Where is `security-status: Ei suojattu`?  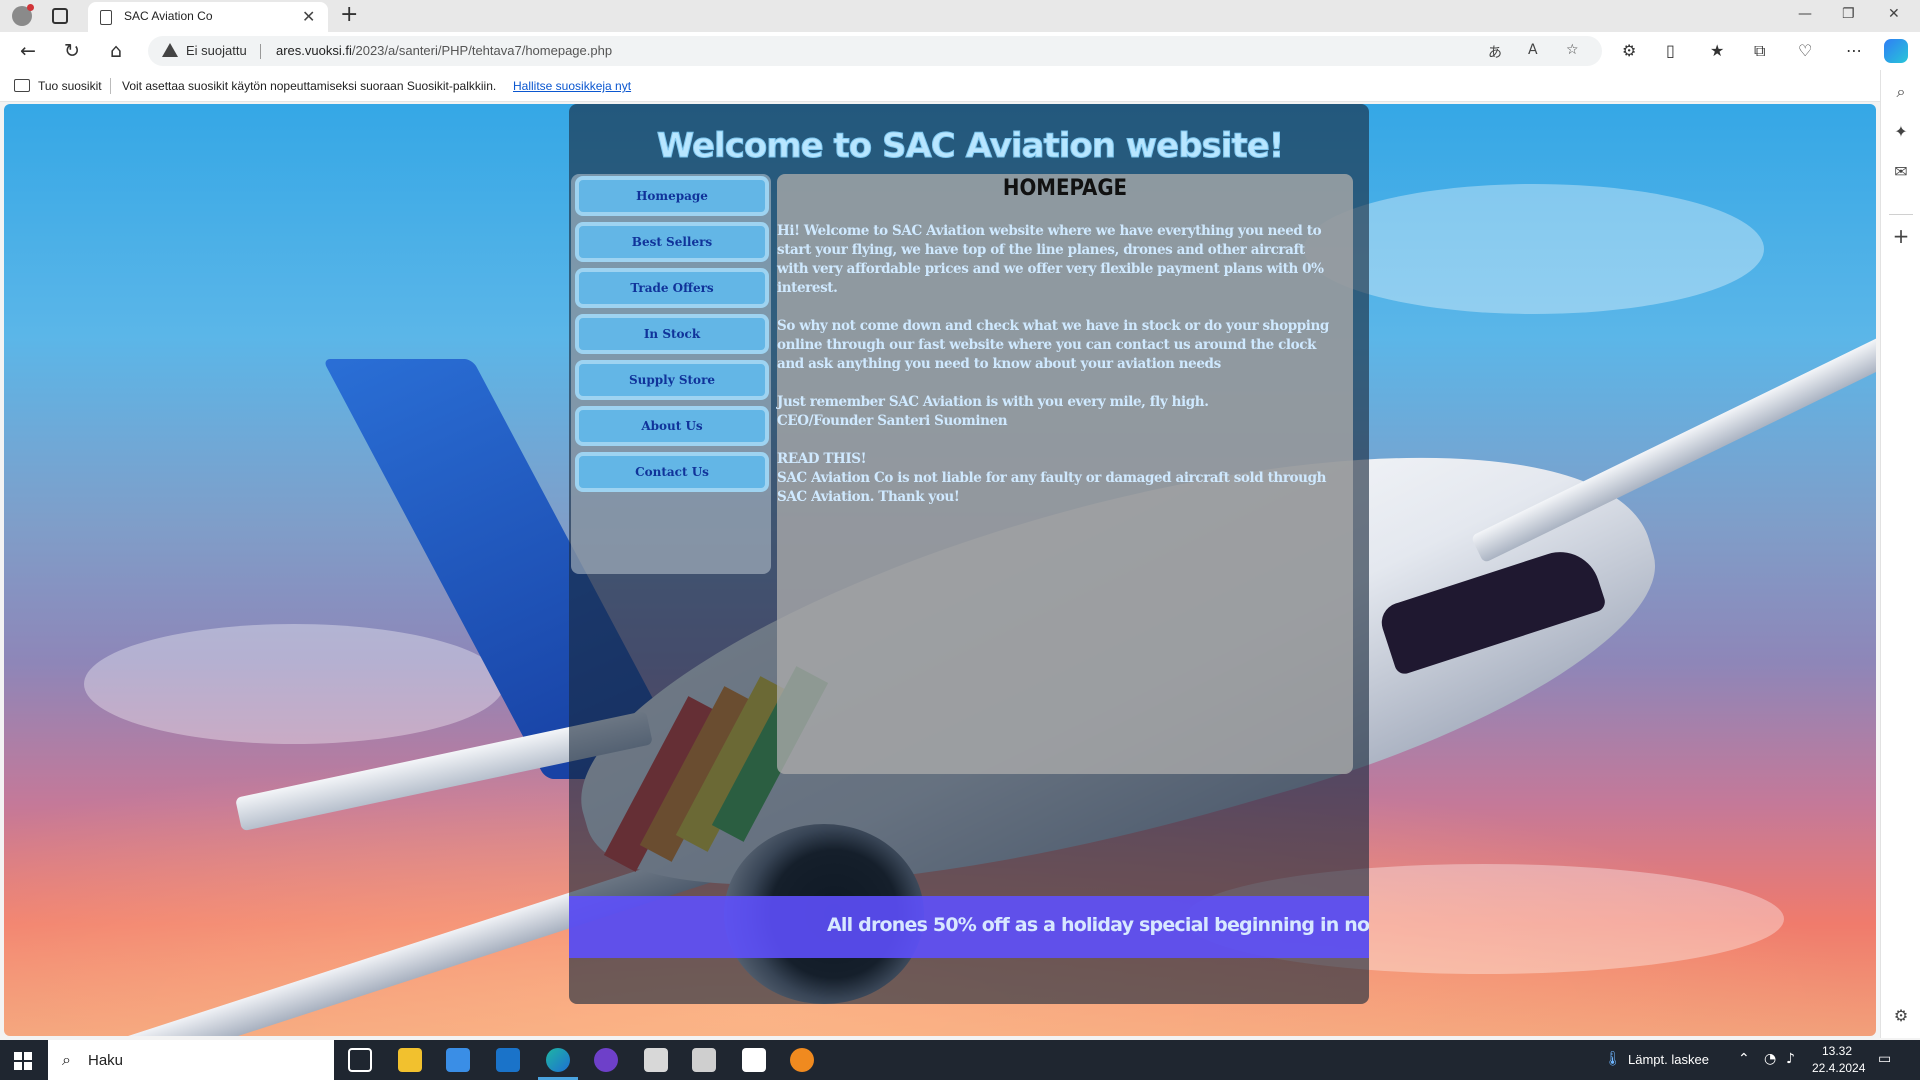
security-status: Ei suojattu is located at coordinates (216, 50).